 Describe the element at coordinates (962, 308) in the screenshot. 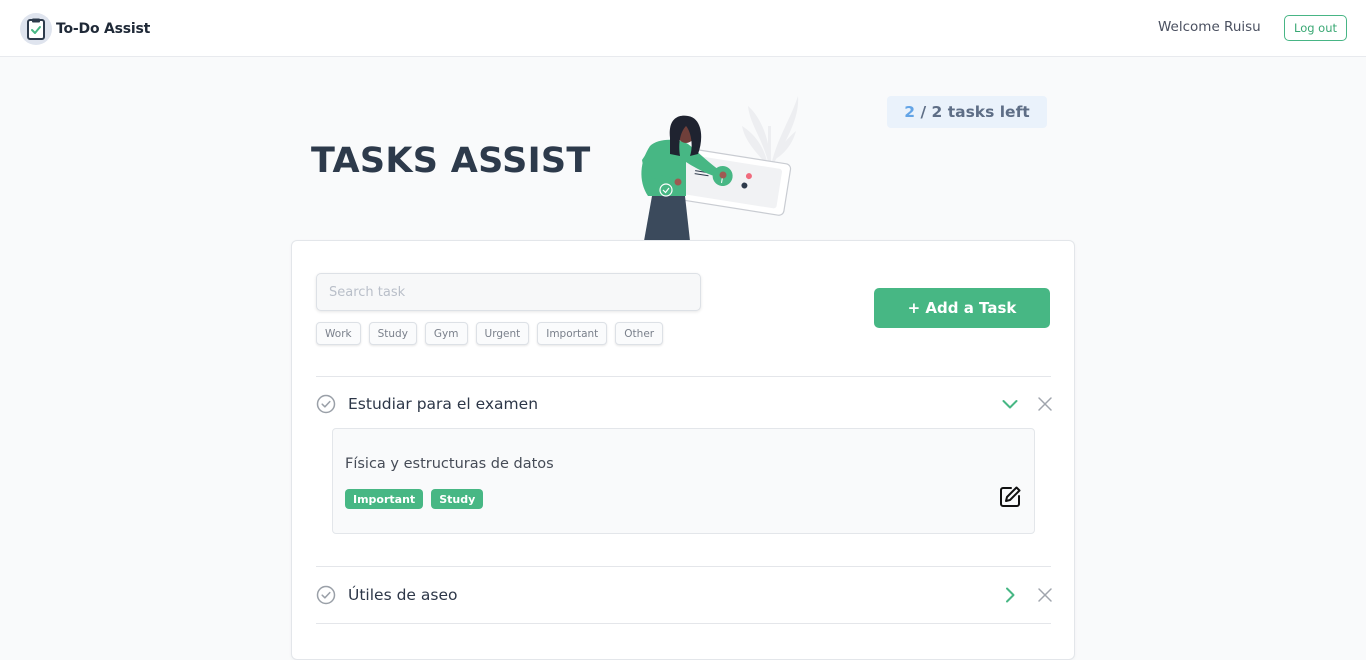

I see `add-task-button: + Add a Task` at that location.